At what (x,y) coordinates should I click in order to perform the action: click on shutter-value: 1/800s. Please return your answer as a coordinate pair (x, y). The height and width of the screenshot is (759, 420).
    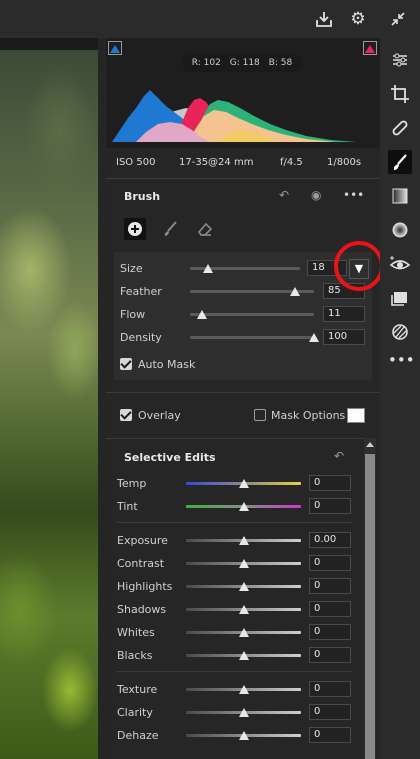
    Looking at the image, I should click on (344, 162).